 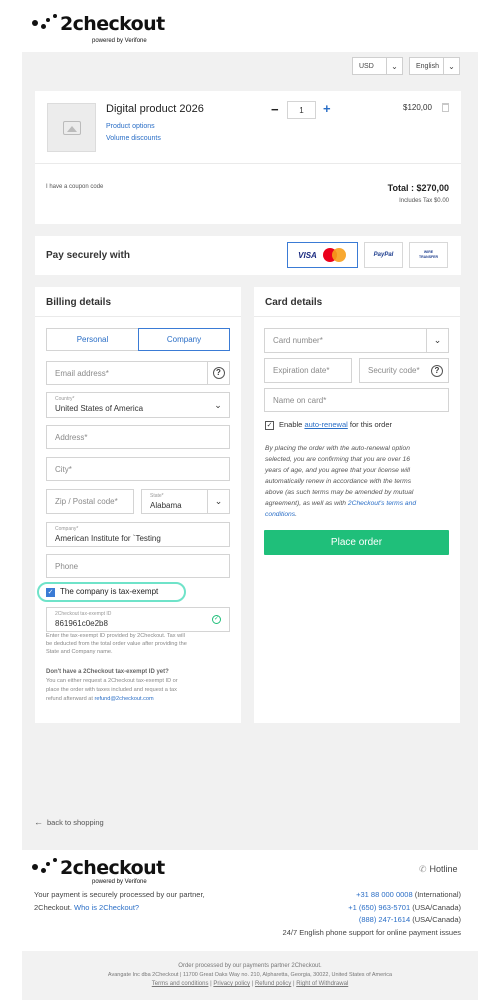 I want to click on phone-international: +31 88 000 0008 (International), so click(x=408, y=894).